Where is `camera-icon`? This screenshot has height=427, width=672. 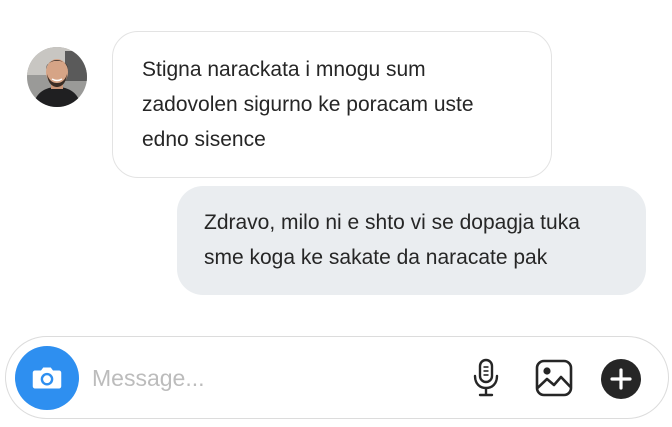 camera-icon is located at coordinates (47, 378).